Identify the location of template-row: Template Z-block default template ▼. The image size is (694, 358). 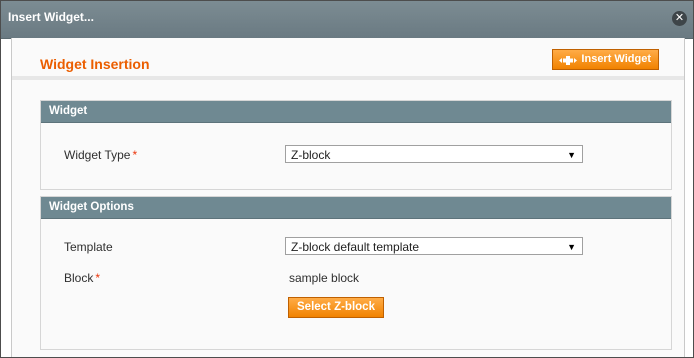
(356, 247).